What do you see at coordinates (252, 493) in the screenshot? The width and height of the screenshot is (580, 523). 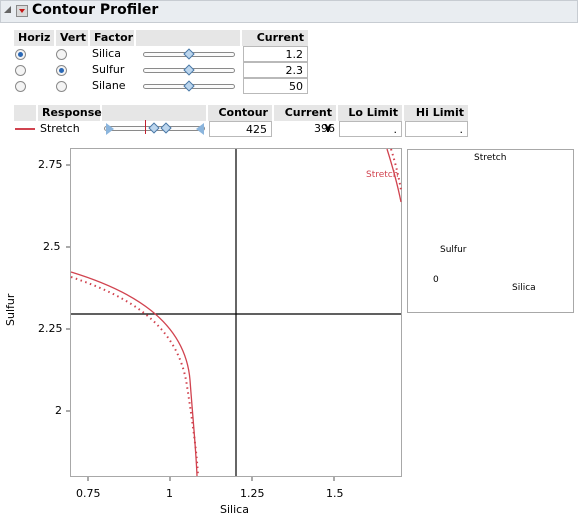 I see `x-tick-label: 1.25` at bounding box center [252, 493].